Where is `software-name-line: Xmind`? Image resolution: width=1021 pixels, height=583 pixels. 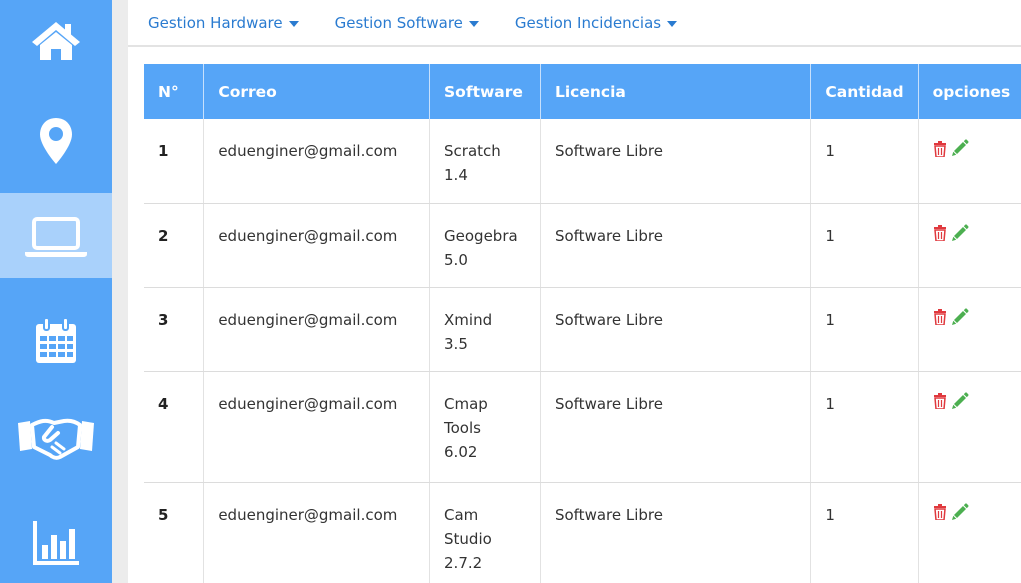 software-name-line: Xmind is located at coordinates (468, 319).